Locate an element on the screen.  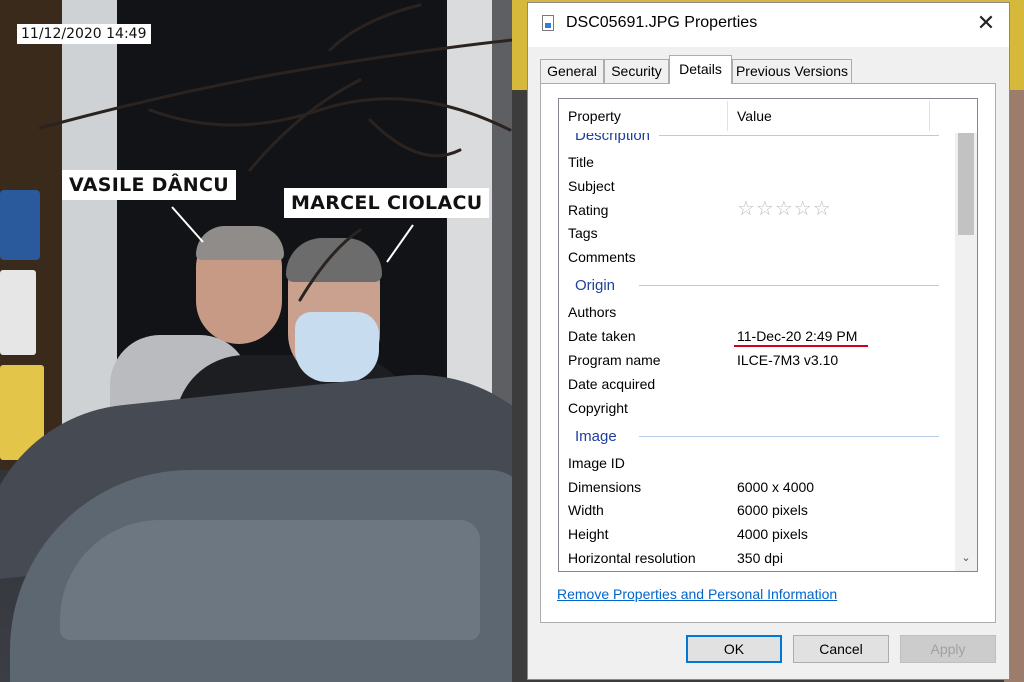
property-name: Program name is located at coordinates (614, 360).